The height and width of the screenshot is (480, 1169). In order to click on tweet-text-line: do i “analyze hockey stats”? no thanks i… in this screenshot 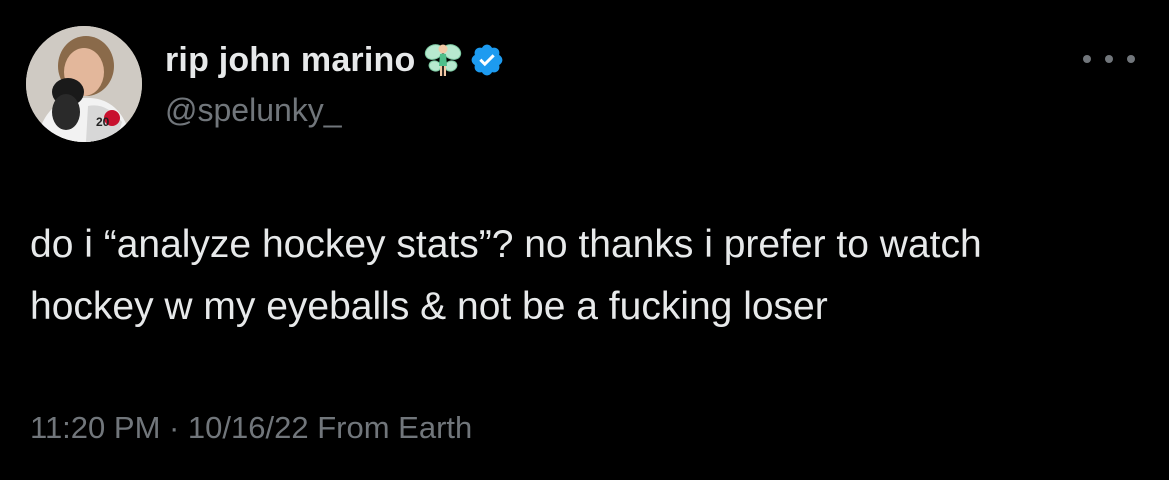, I will do `click(506, 244)`.